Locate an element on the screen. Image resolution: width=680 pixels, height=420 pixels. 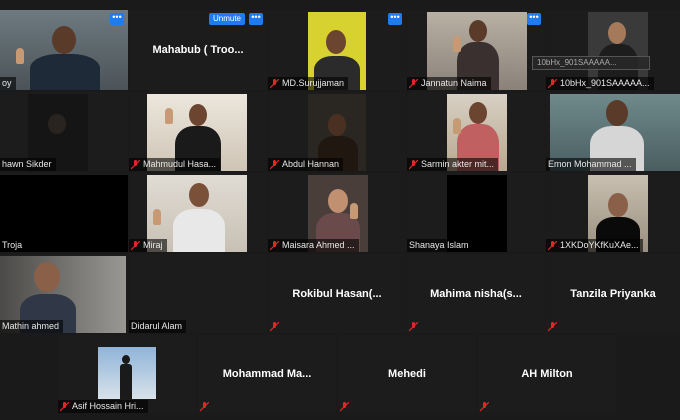
participant-name: AH Milton is located at coordinates (547, 374).